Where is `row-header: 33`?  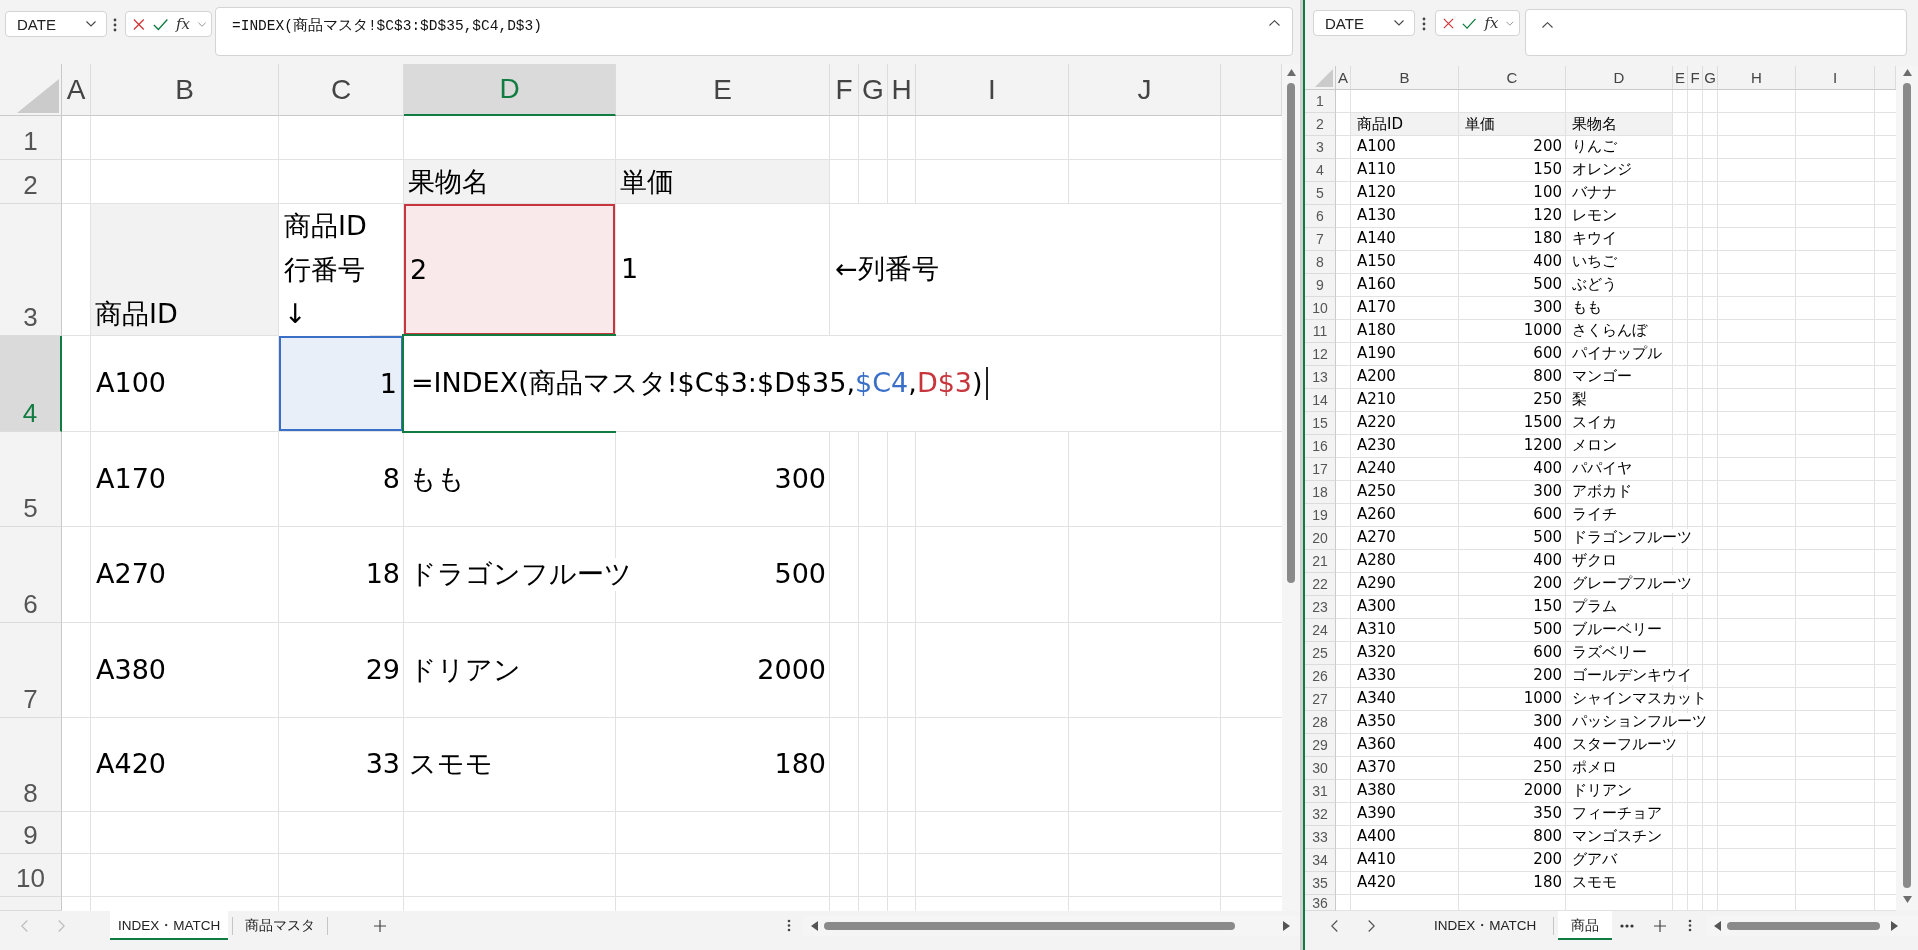 row-header: 33 is located at coordinates (1320, 837).